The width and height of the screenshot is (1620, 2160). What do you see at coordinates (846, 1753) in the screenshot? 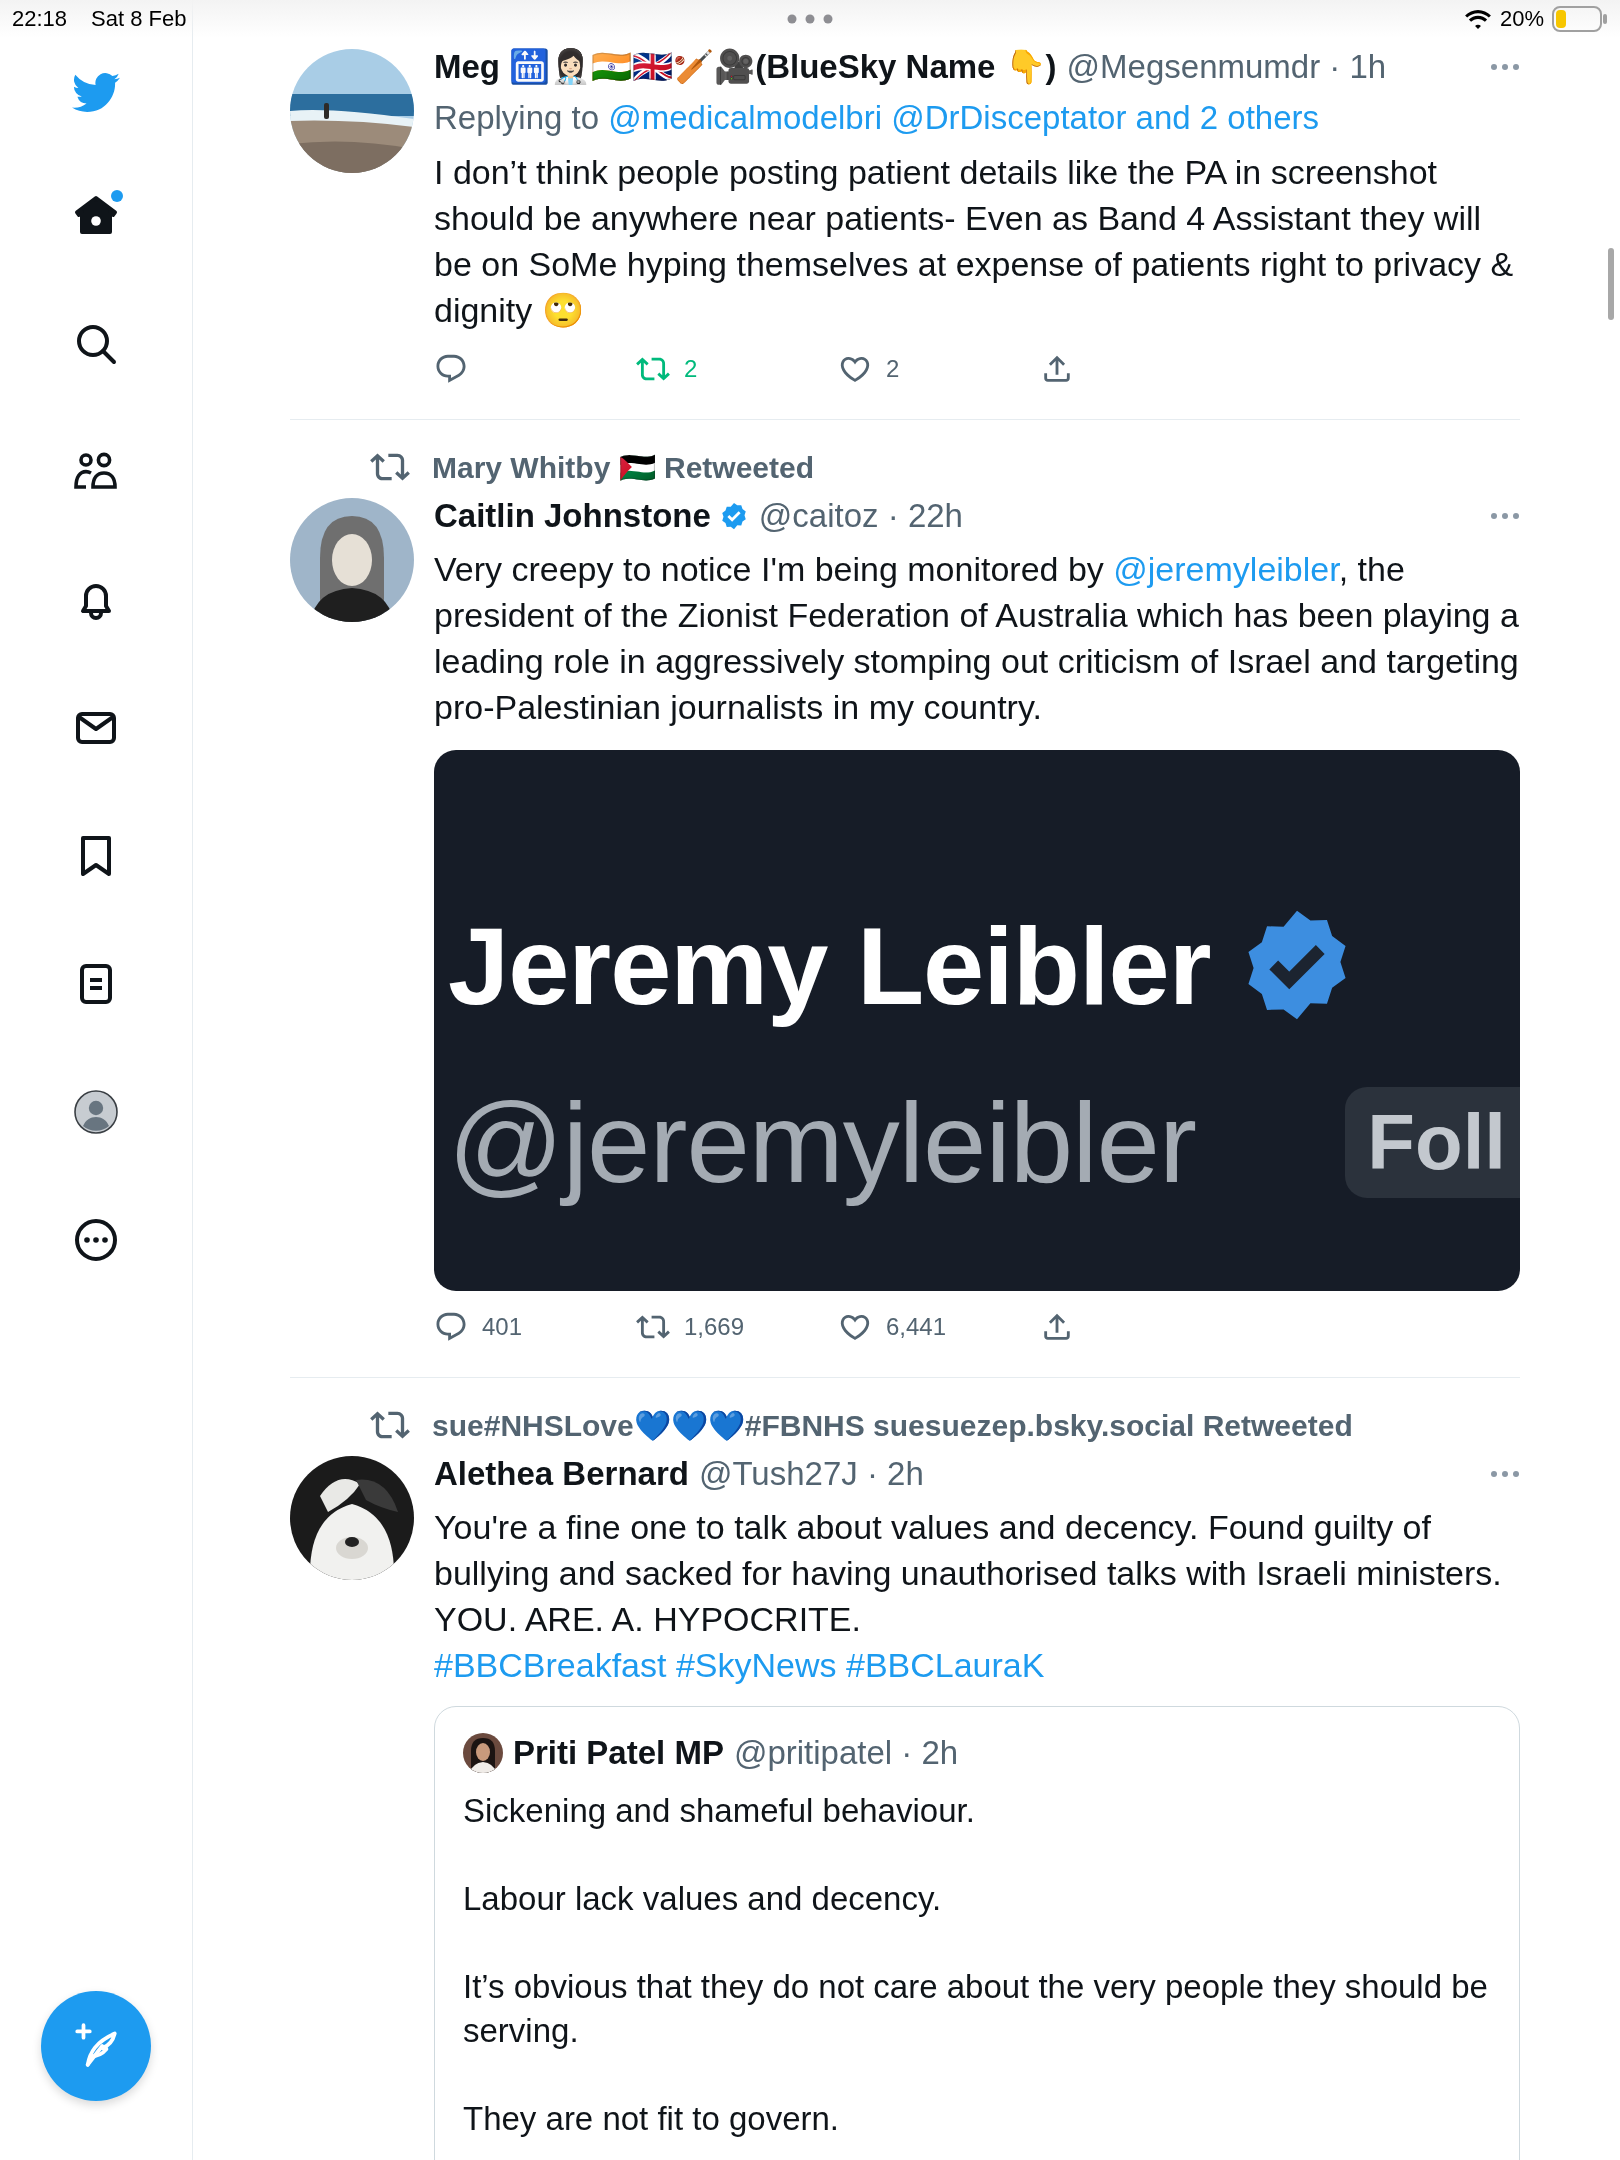
I see `handle-and-time: @pritipatel · 2h` at bounding box center [846, 1753].